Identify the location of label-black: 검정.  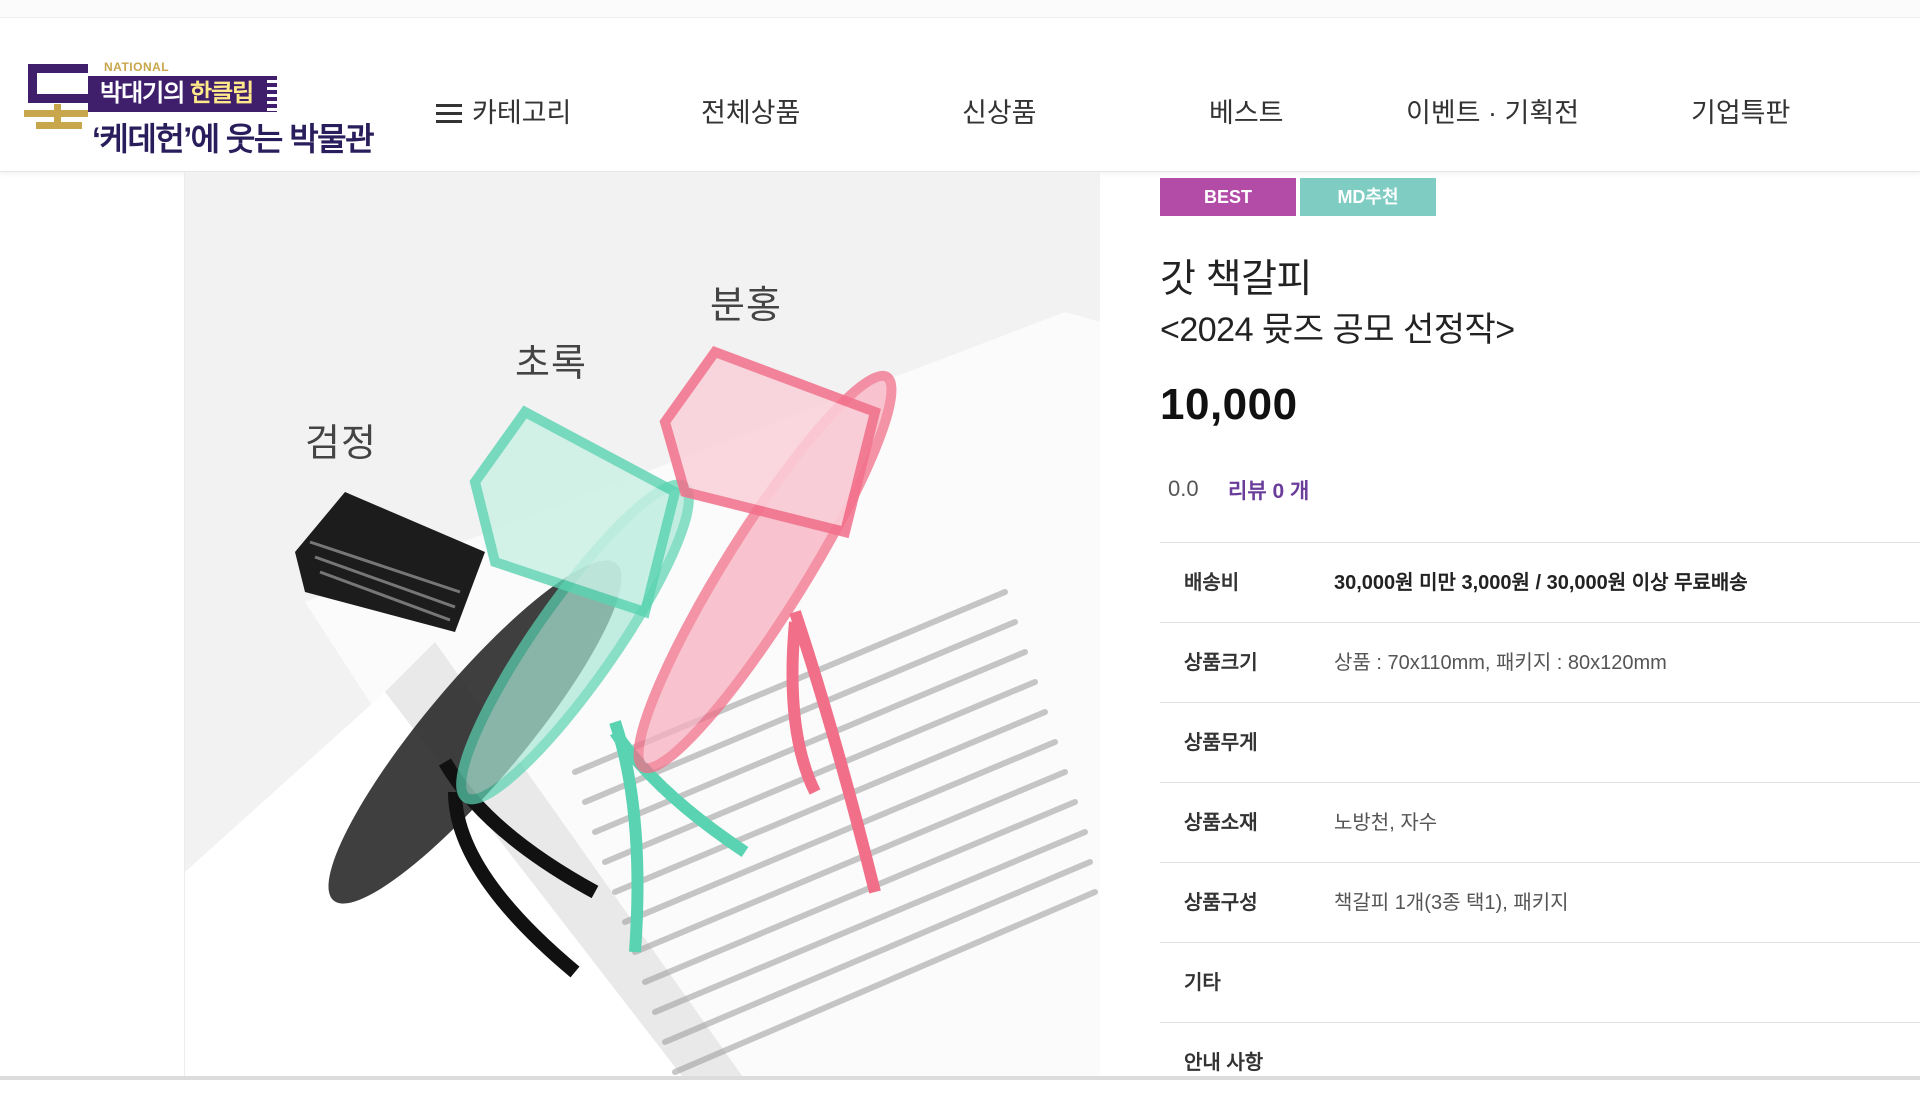
(341, 444).